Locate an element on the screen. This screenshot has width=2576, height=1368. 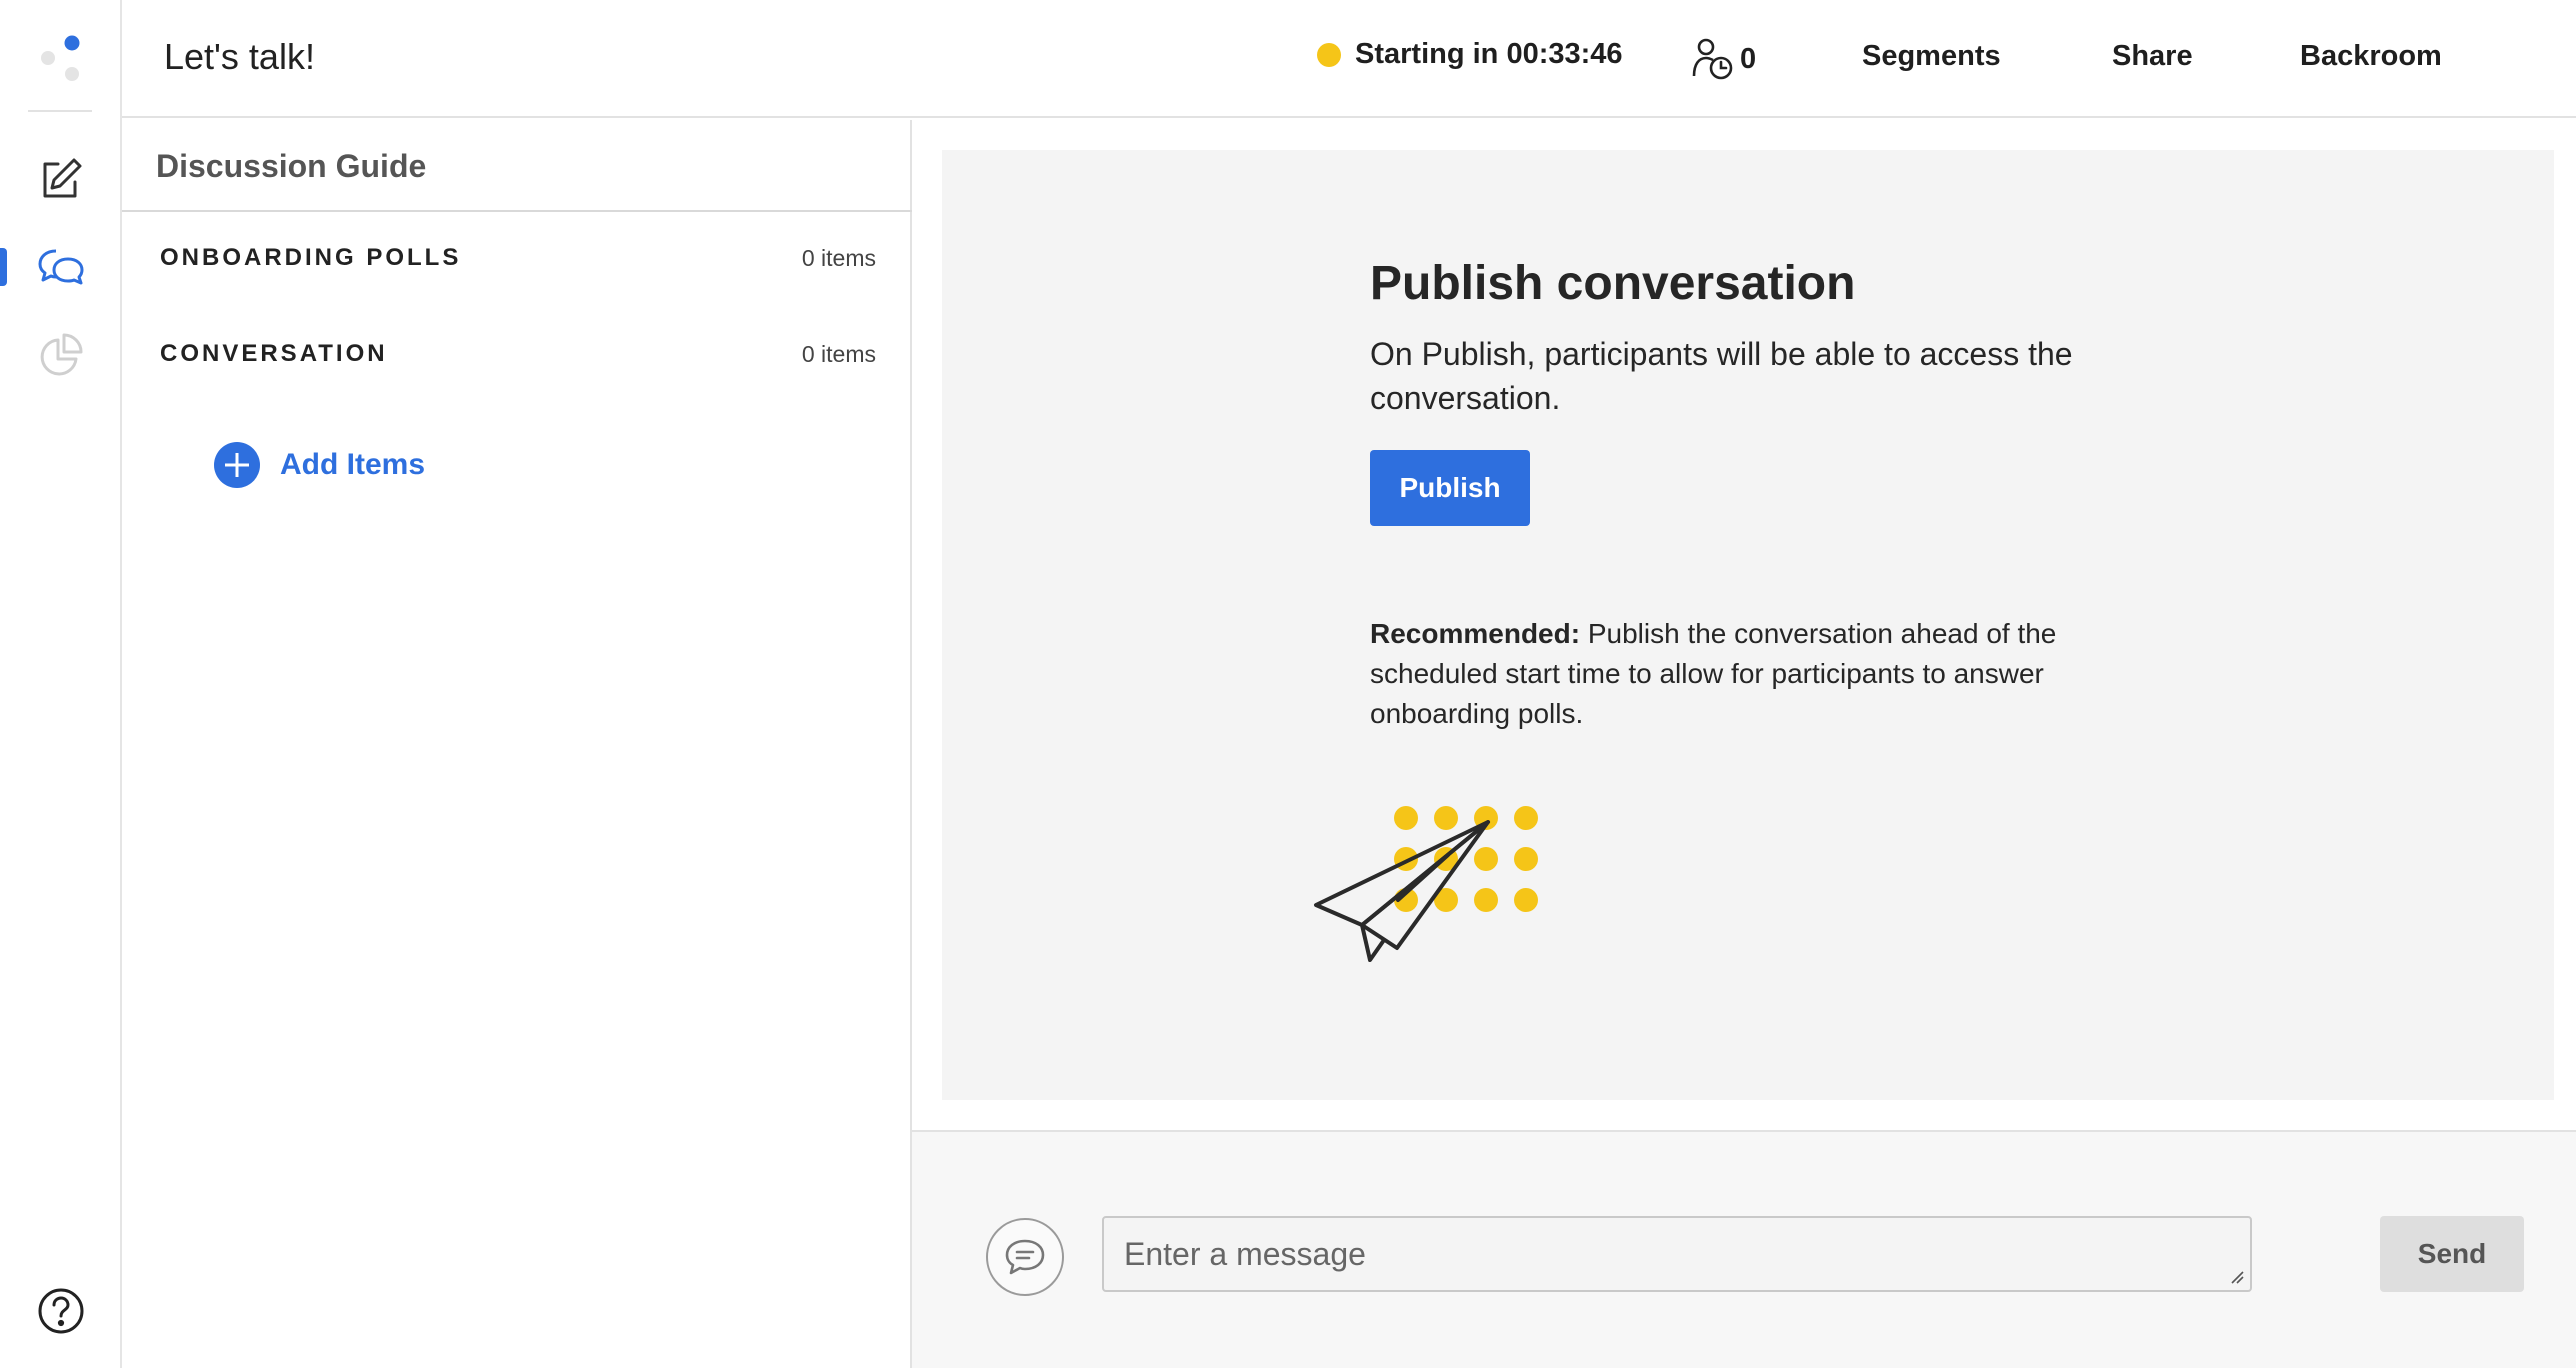
share-link: Share is located at coordinates (2152, 56).